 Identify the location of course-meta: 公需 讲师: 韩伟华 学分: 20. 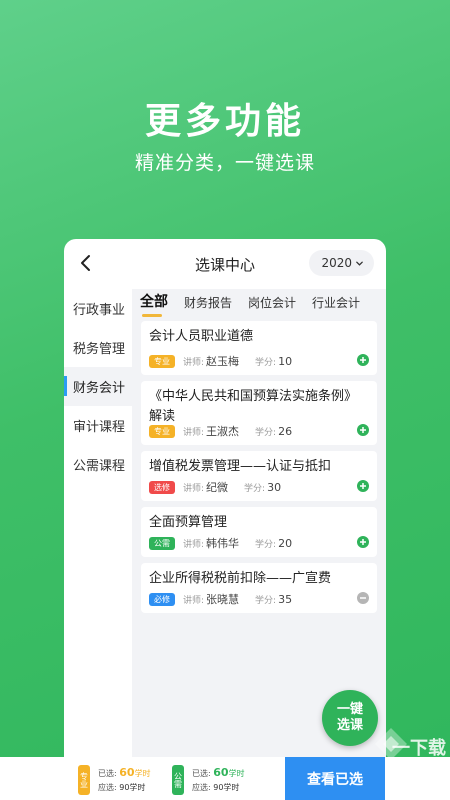
(220, 543).